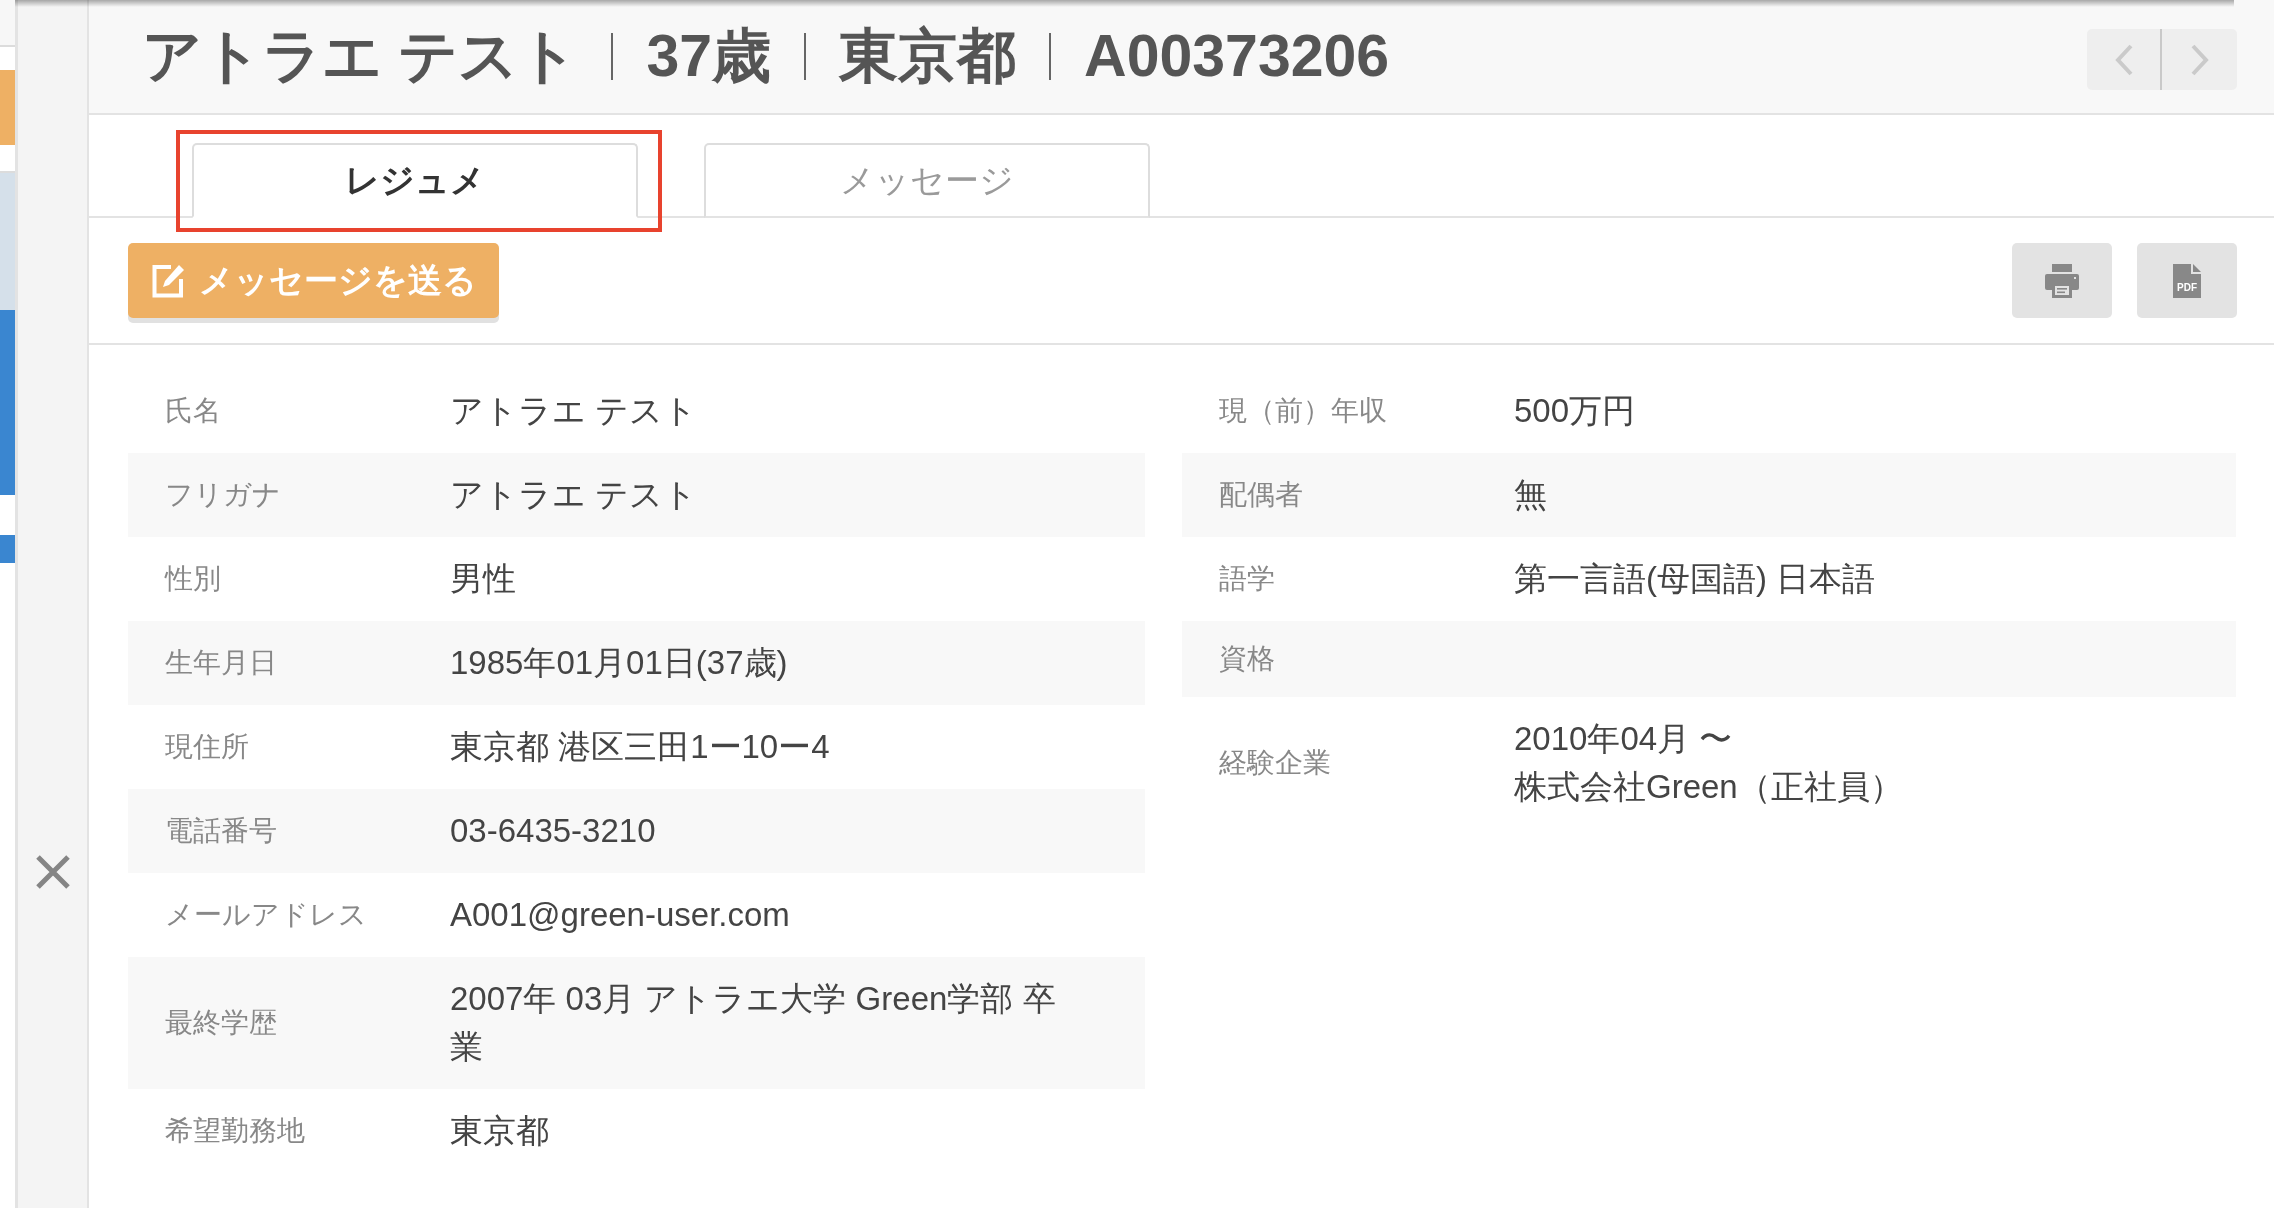  I want to click on field-label: 資格, so click(1247, 659).